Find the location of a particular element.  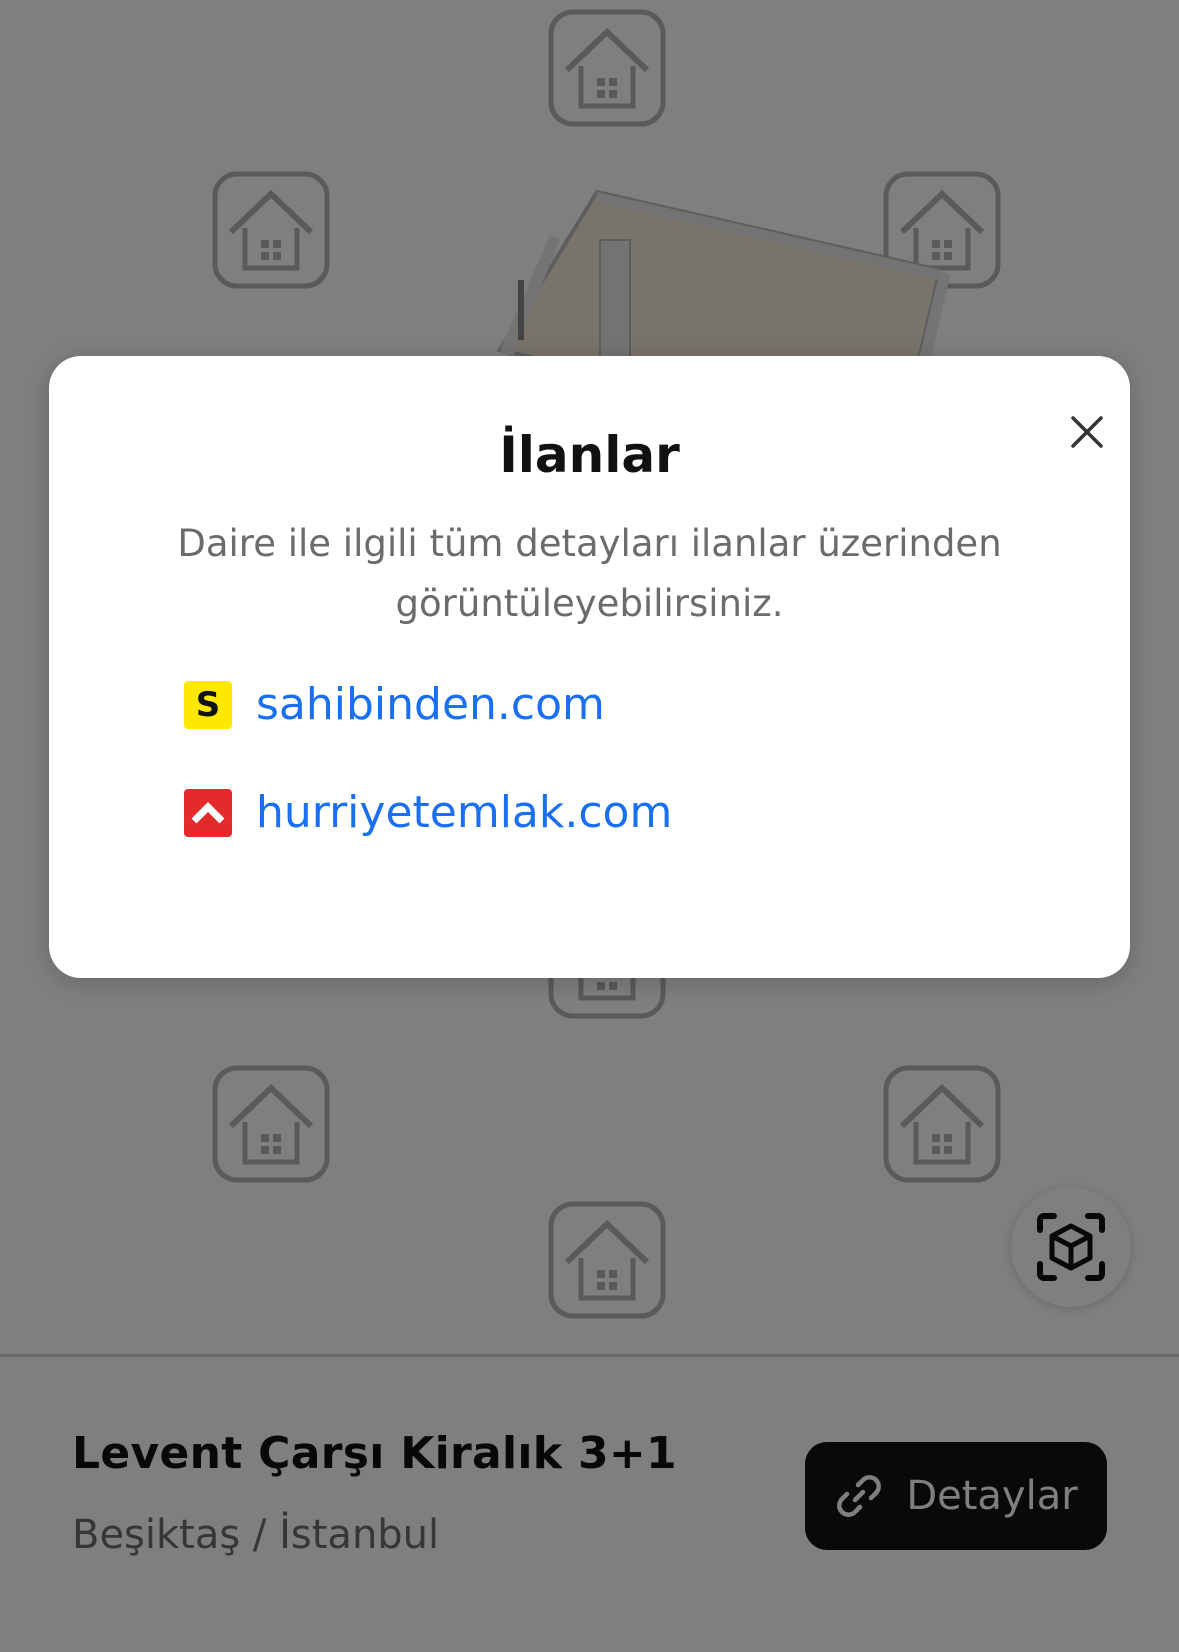

sahibinden-link: S sahibinden.com is located at coordinates (394, 704).